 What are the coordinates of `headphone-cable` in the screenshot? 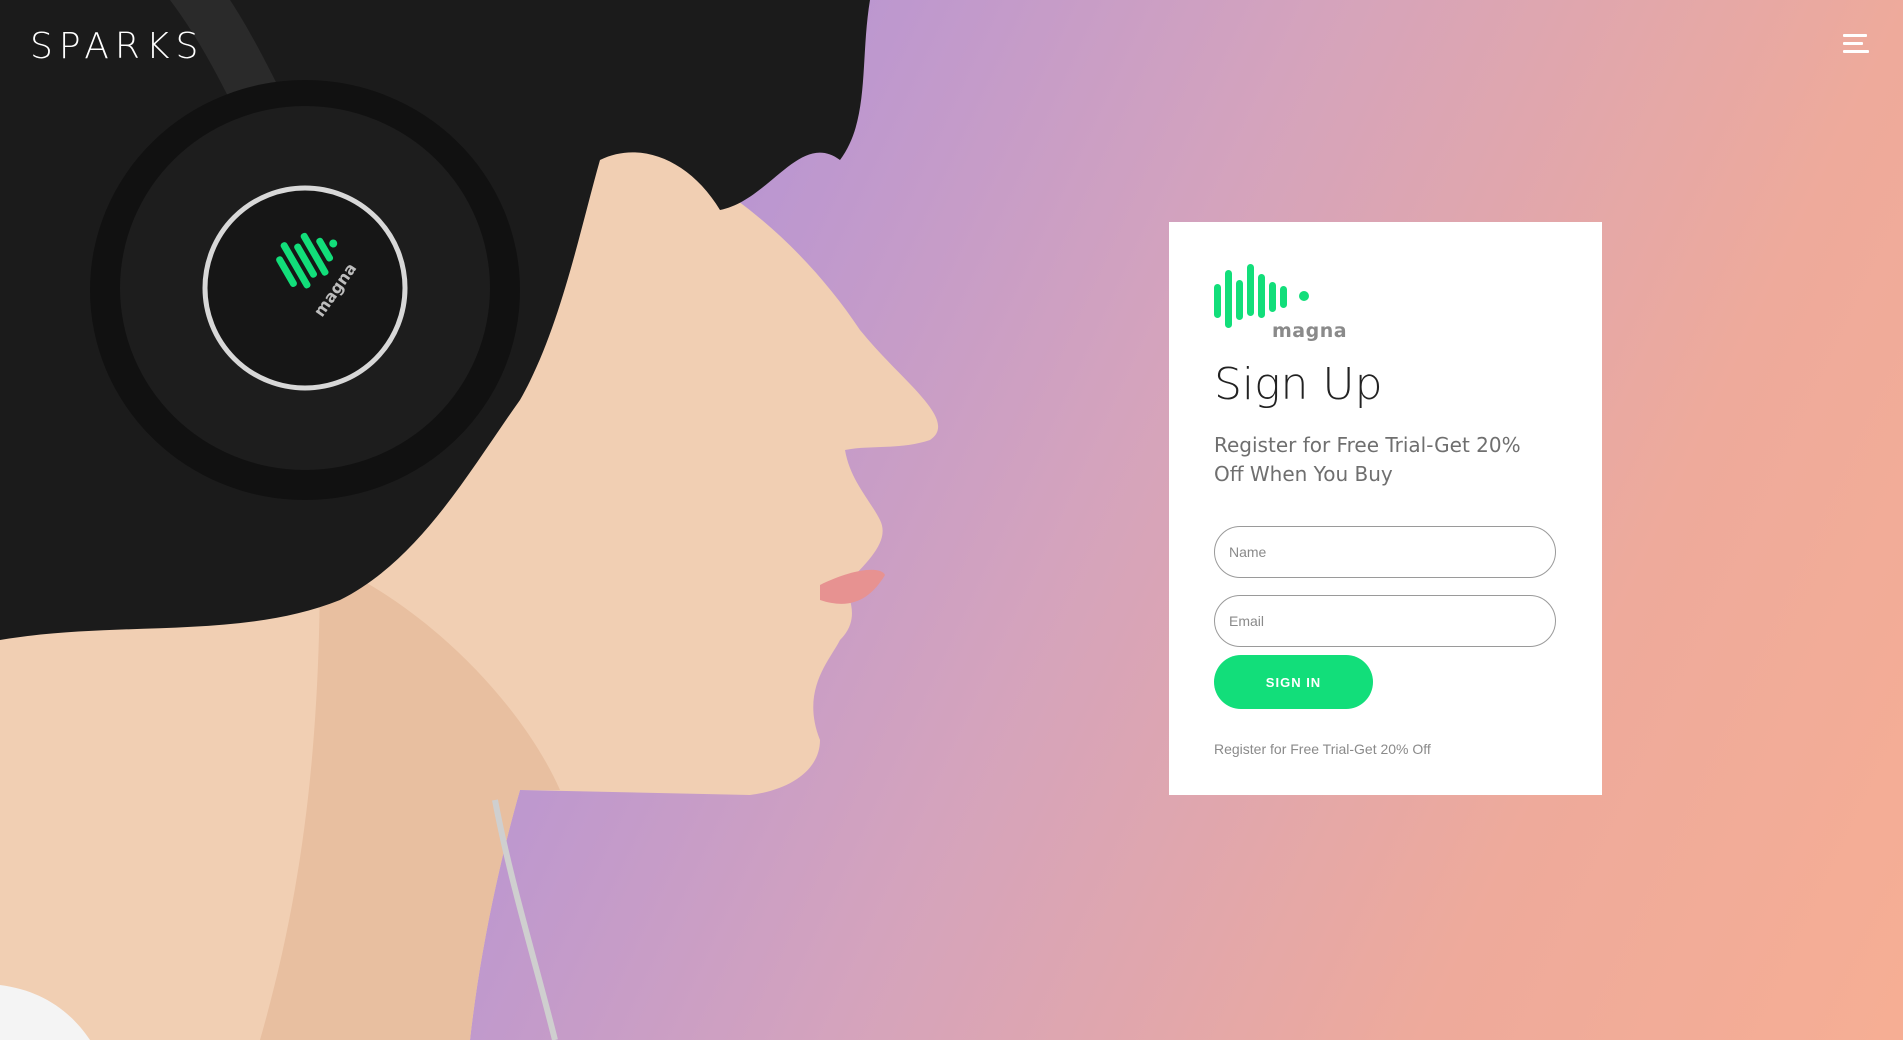 It's located at (525, 919).